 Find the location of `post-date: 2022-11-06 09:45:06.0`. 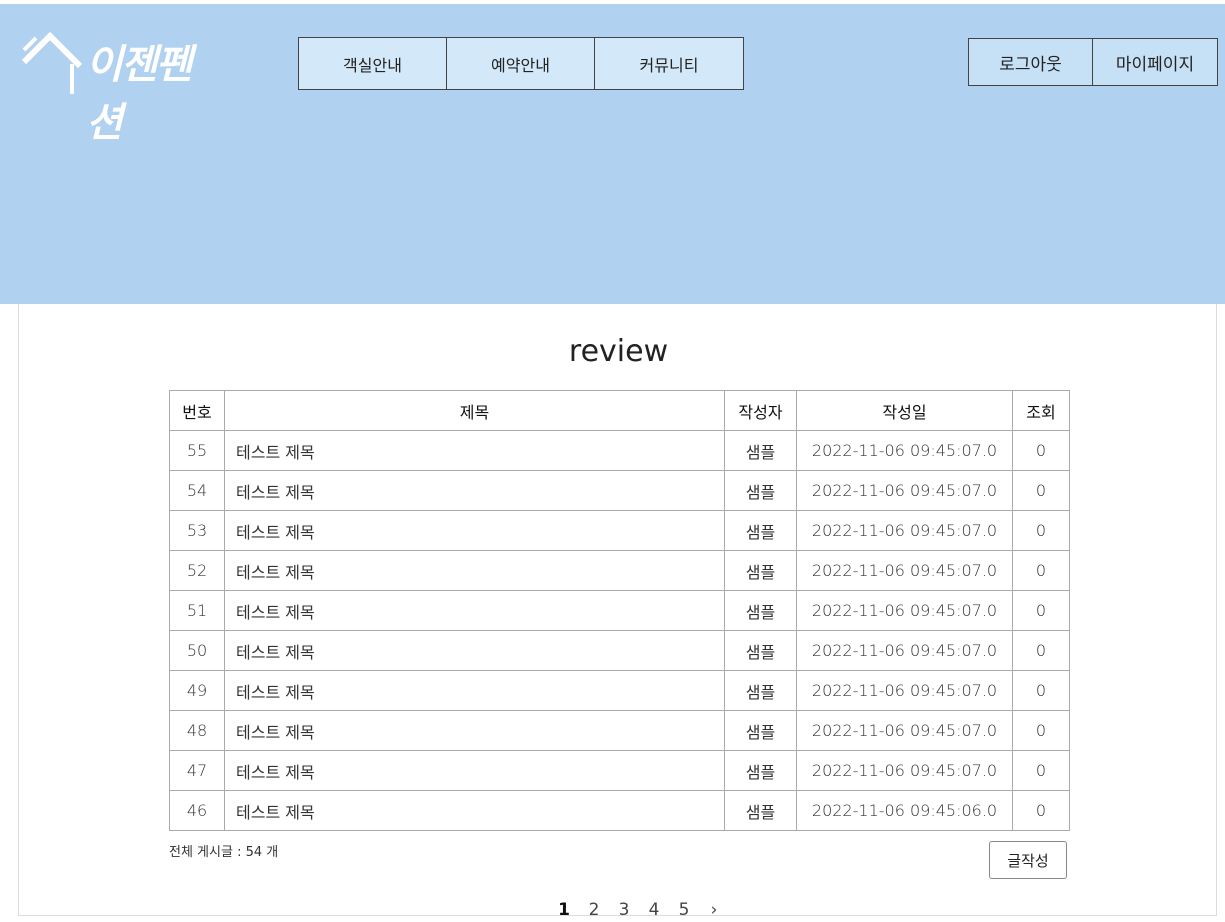

post-date: 2022-11-06 09:45:06.0 is located at coordinates (904, 810).